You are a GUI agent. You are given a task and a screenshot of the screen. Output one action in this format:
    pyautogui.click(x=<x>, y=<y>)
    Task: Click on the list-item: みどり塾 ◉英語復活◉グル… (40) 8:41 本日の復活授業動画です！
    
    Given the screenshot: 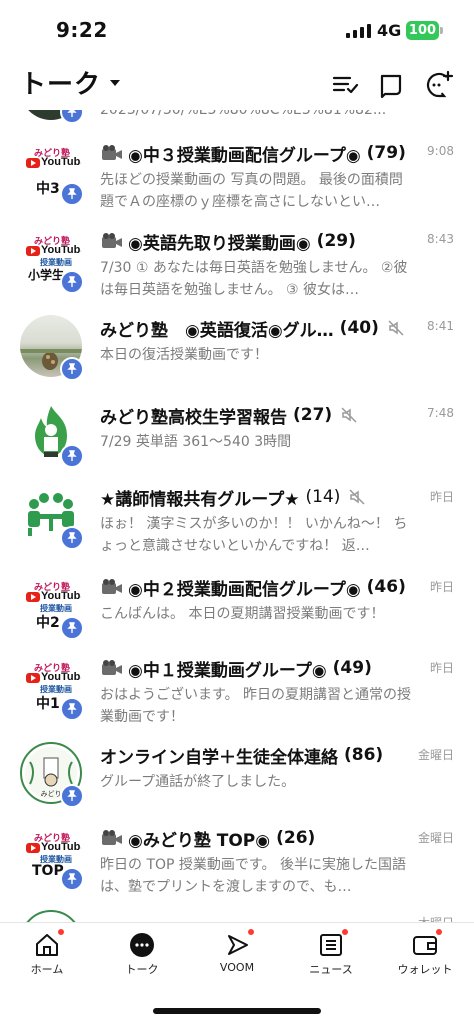 What is the action you would take?
    pyautogui.click(x=237, y=357)
    